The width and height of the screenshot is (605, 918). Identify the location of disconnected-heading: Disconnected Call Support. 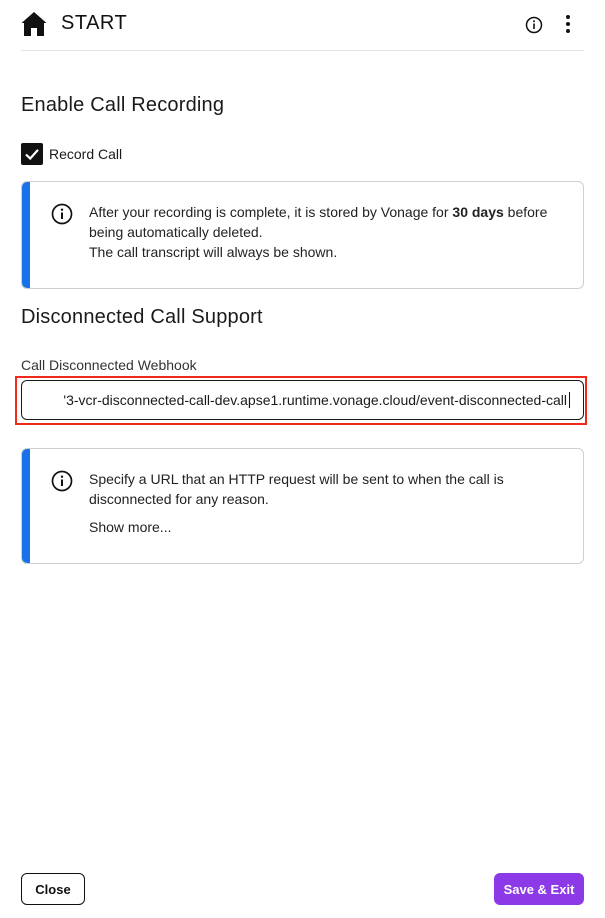
(142, 317).